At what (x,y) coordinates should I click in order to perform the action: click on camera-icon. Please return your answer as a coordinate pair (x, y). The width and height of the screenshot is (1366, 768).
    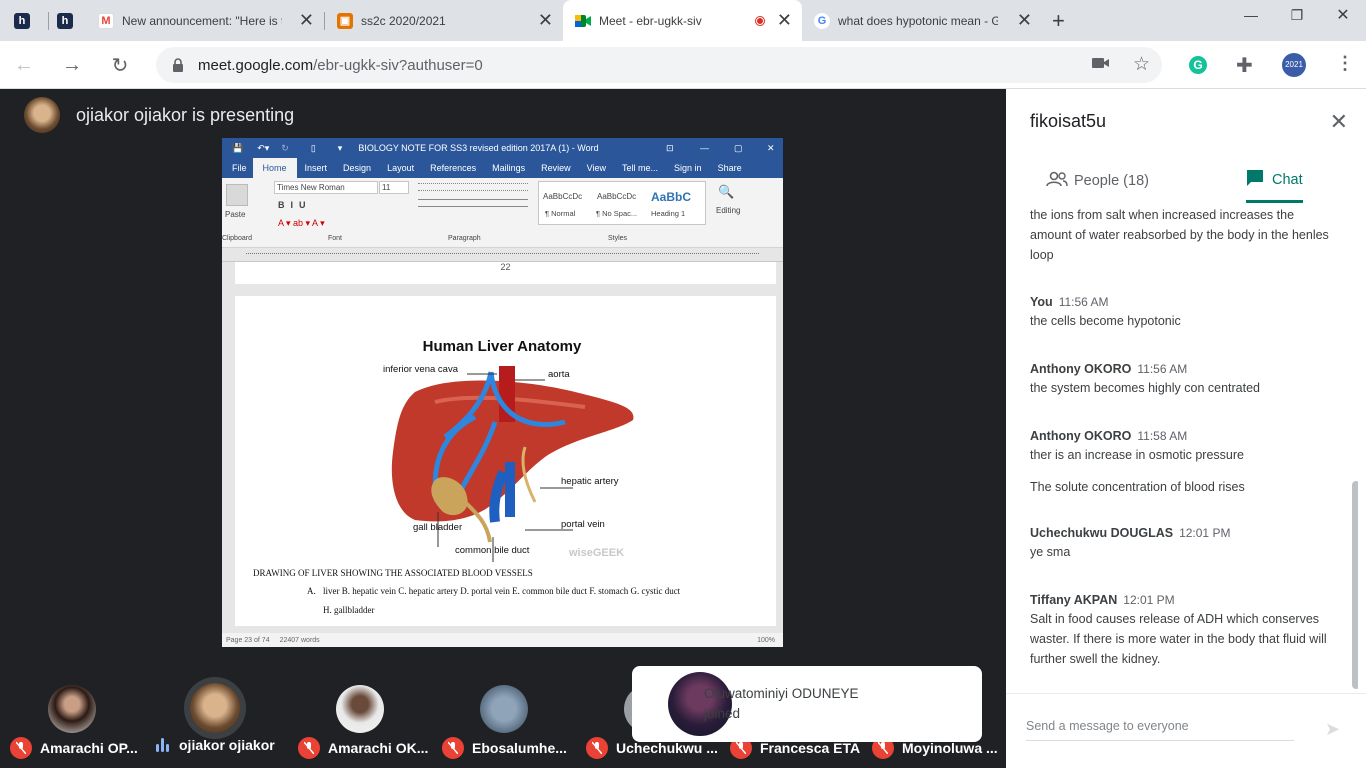
    Looking at the image, I should click on (1101, 65).